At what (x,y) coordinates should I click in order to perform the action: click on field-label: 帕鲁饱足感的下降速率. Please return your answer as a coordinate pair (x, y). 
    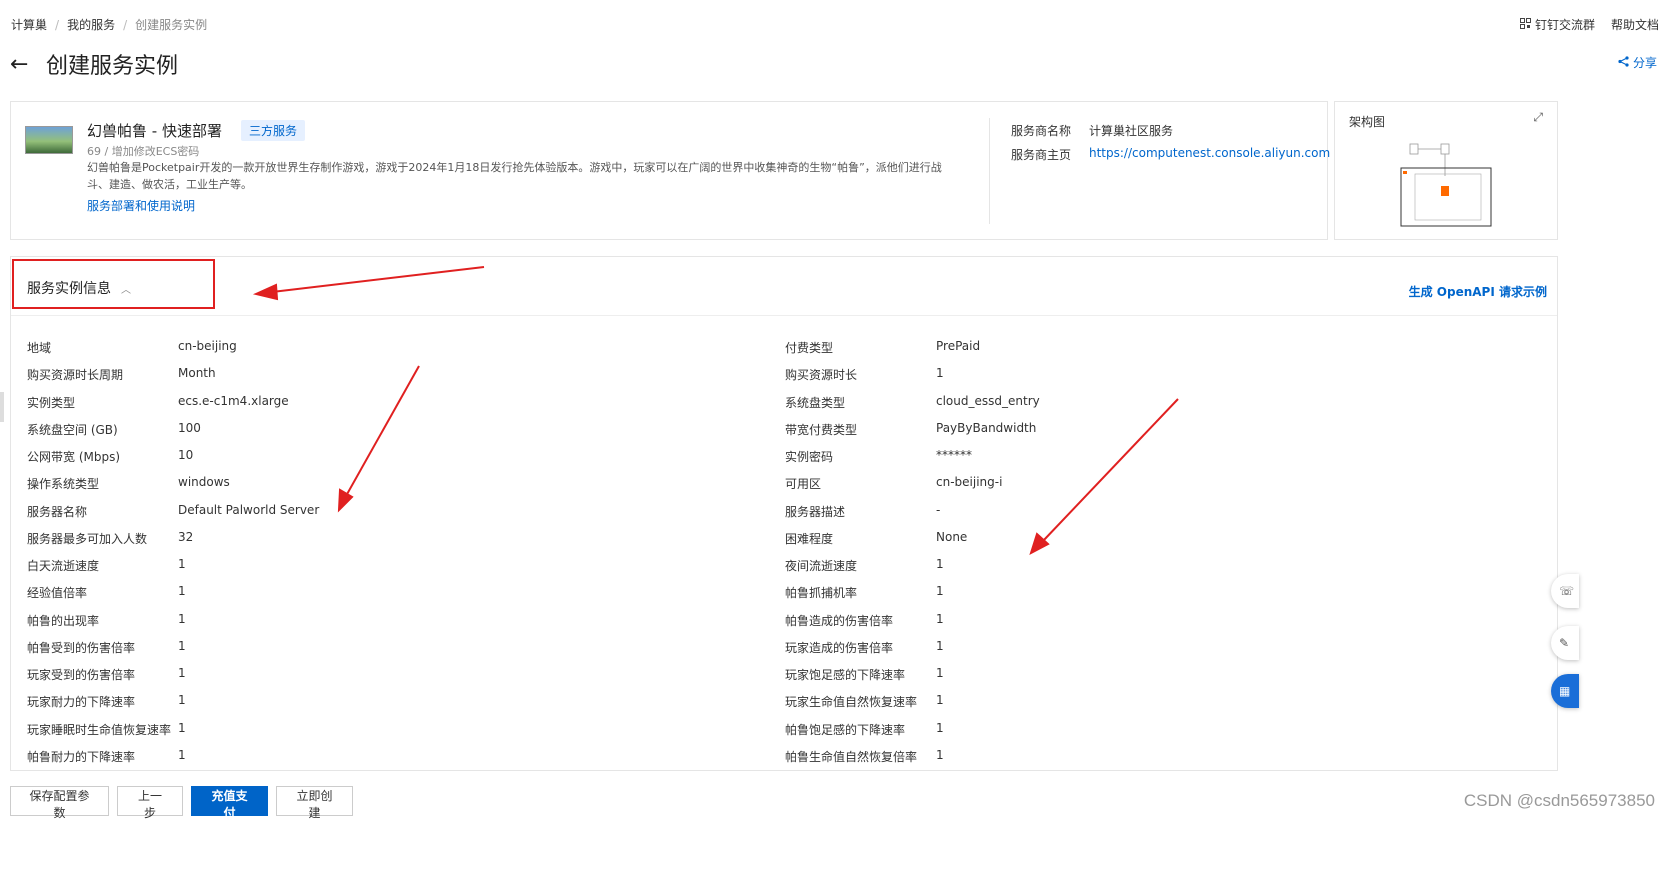
    Looking at the image, I should click on (845, 729).